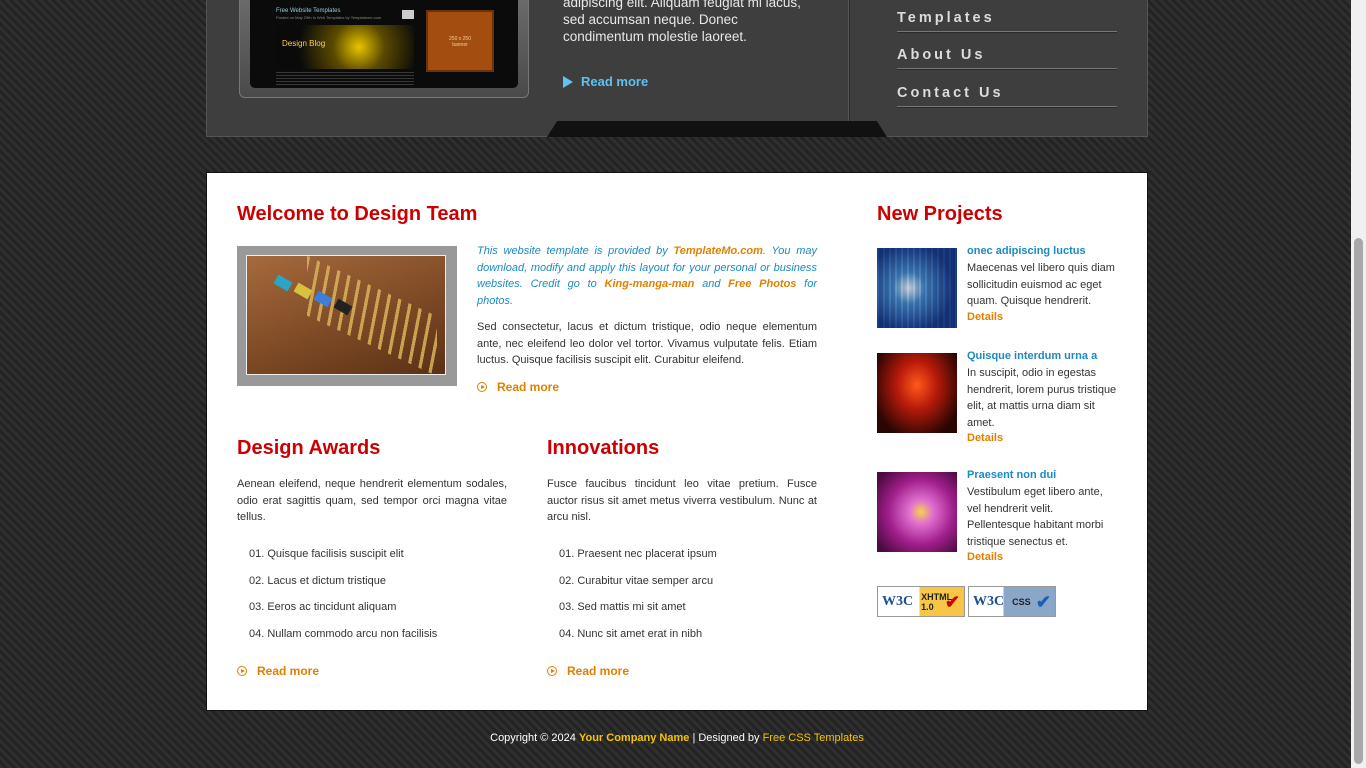 The width and height of the screenshot is (1366, 768). What do you see at coordinates (638, 554) in the screenshot?
I see `list-item: 01. Praesent nec placerat ipsum` at bounding box center [638, 554].